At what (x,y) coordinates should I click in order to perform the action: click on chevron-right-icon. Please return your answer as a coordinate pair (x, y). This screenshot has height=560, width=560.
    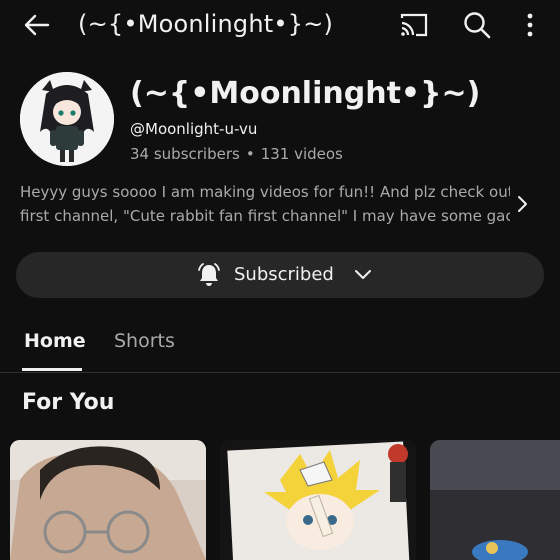
    Looking at the image, I should click on (523, 204).